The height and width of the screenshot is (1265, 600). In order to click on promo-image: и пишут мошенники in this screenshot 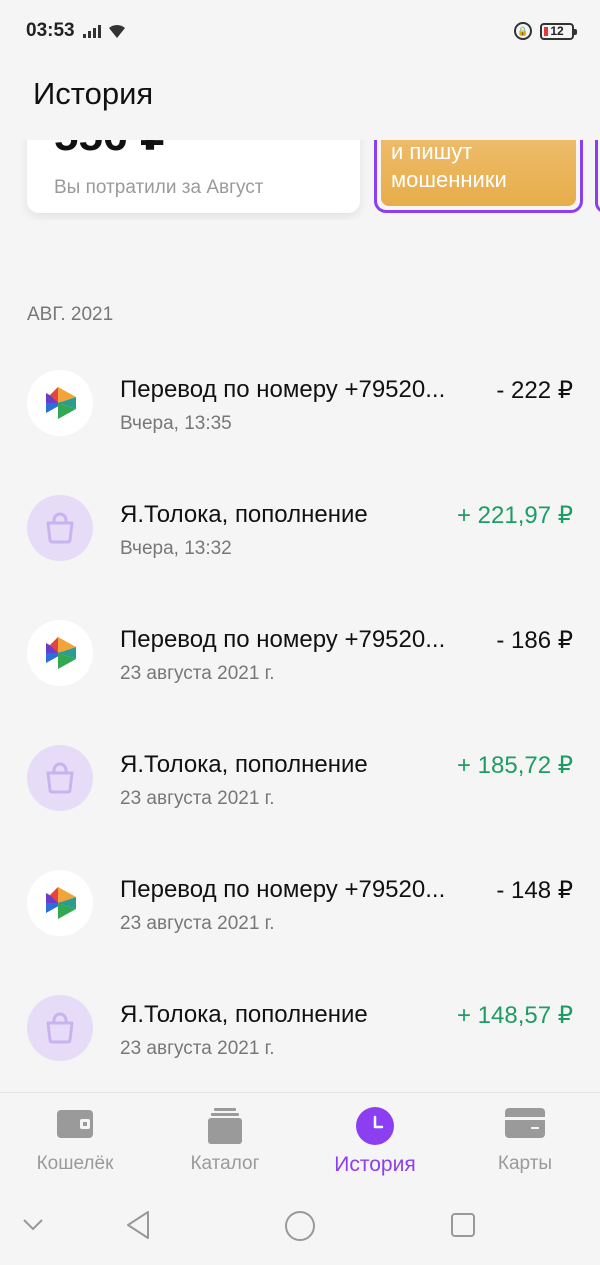, I will do `click(478, 173)`.